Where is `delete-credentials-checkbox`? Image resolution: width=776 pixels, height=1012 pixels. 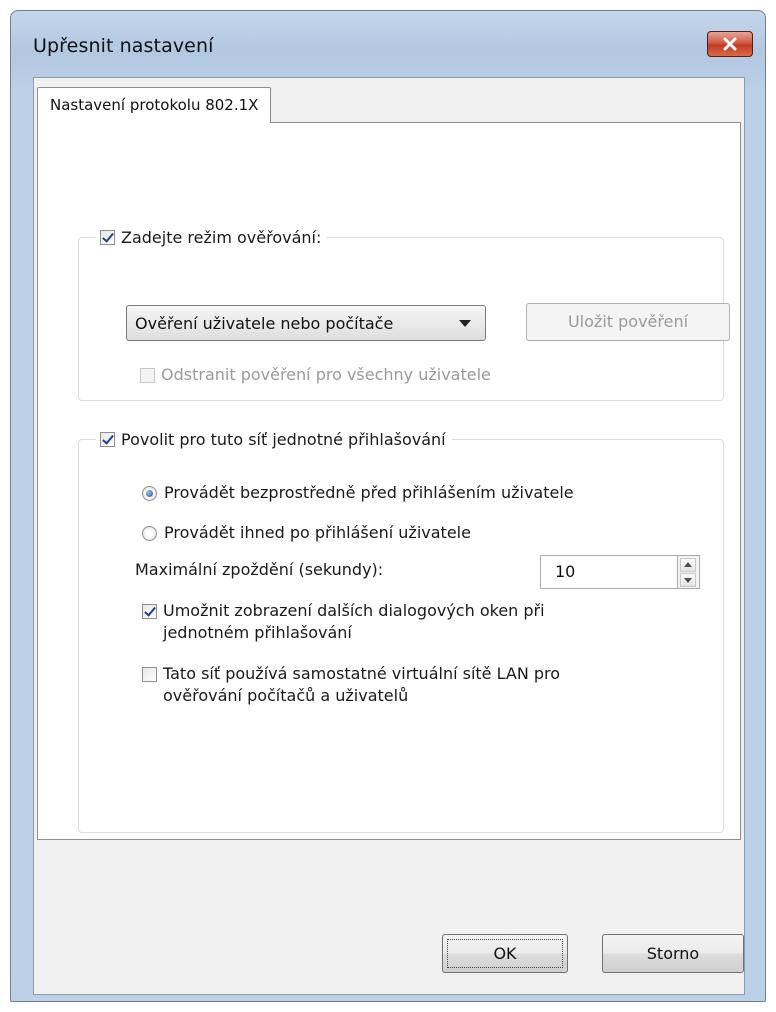 delete-credentials-checkbox is located at coordinates (147, 375).